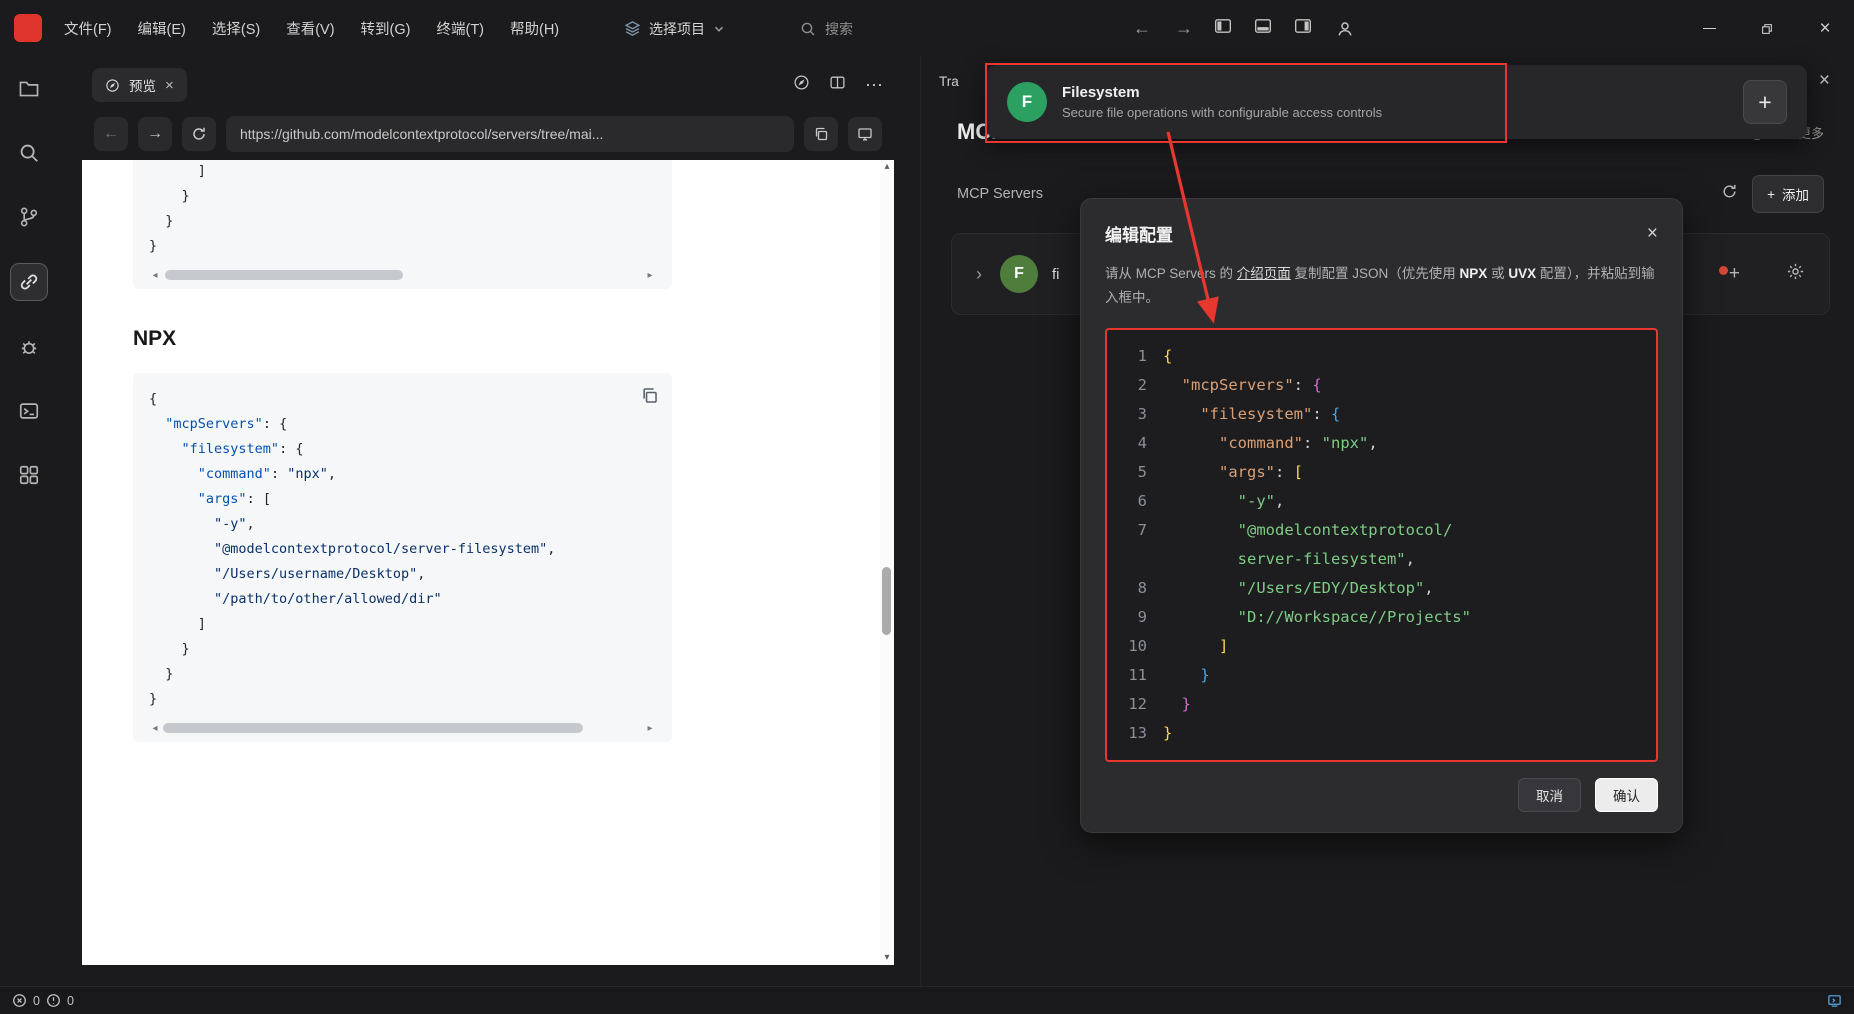  Describe the element at coordinates (1184, 28) in the screenshot. I see `nav-forward-button: →` at that location.